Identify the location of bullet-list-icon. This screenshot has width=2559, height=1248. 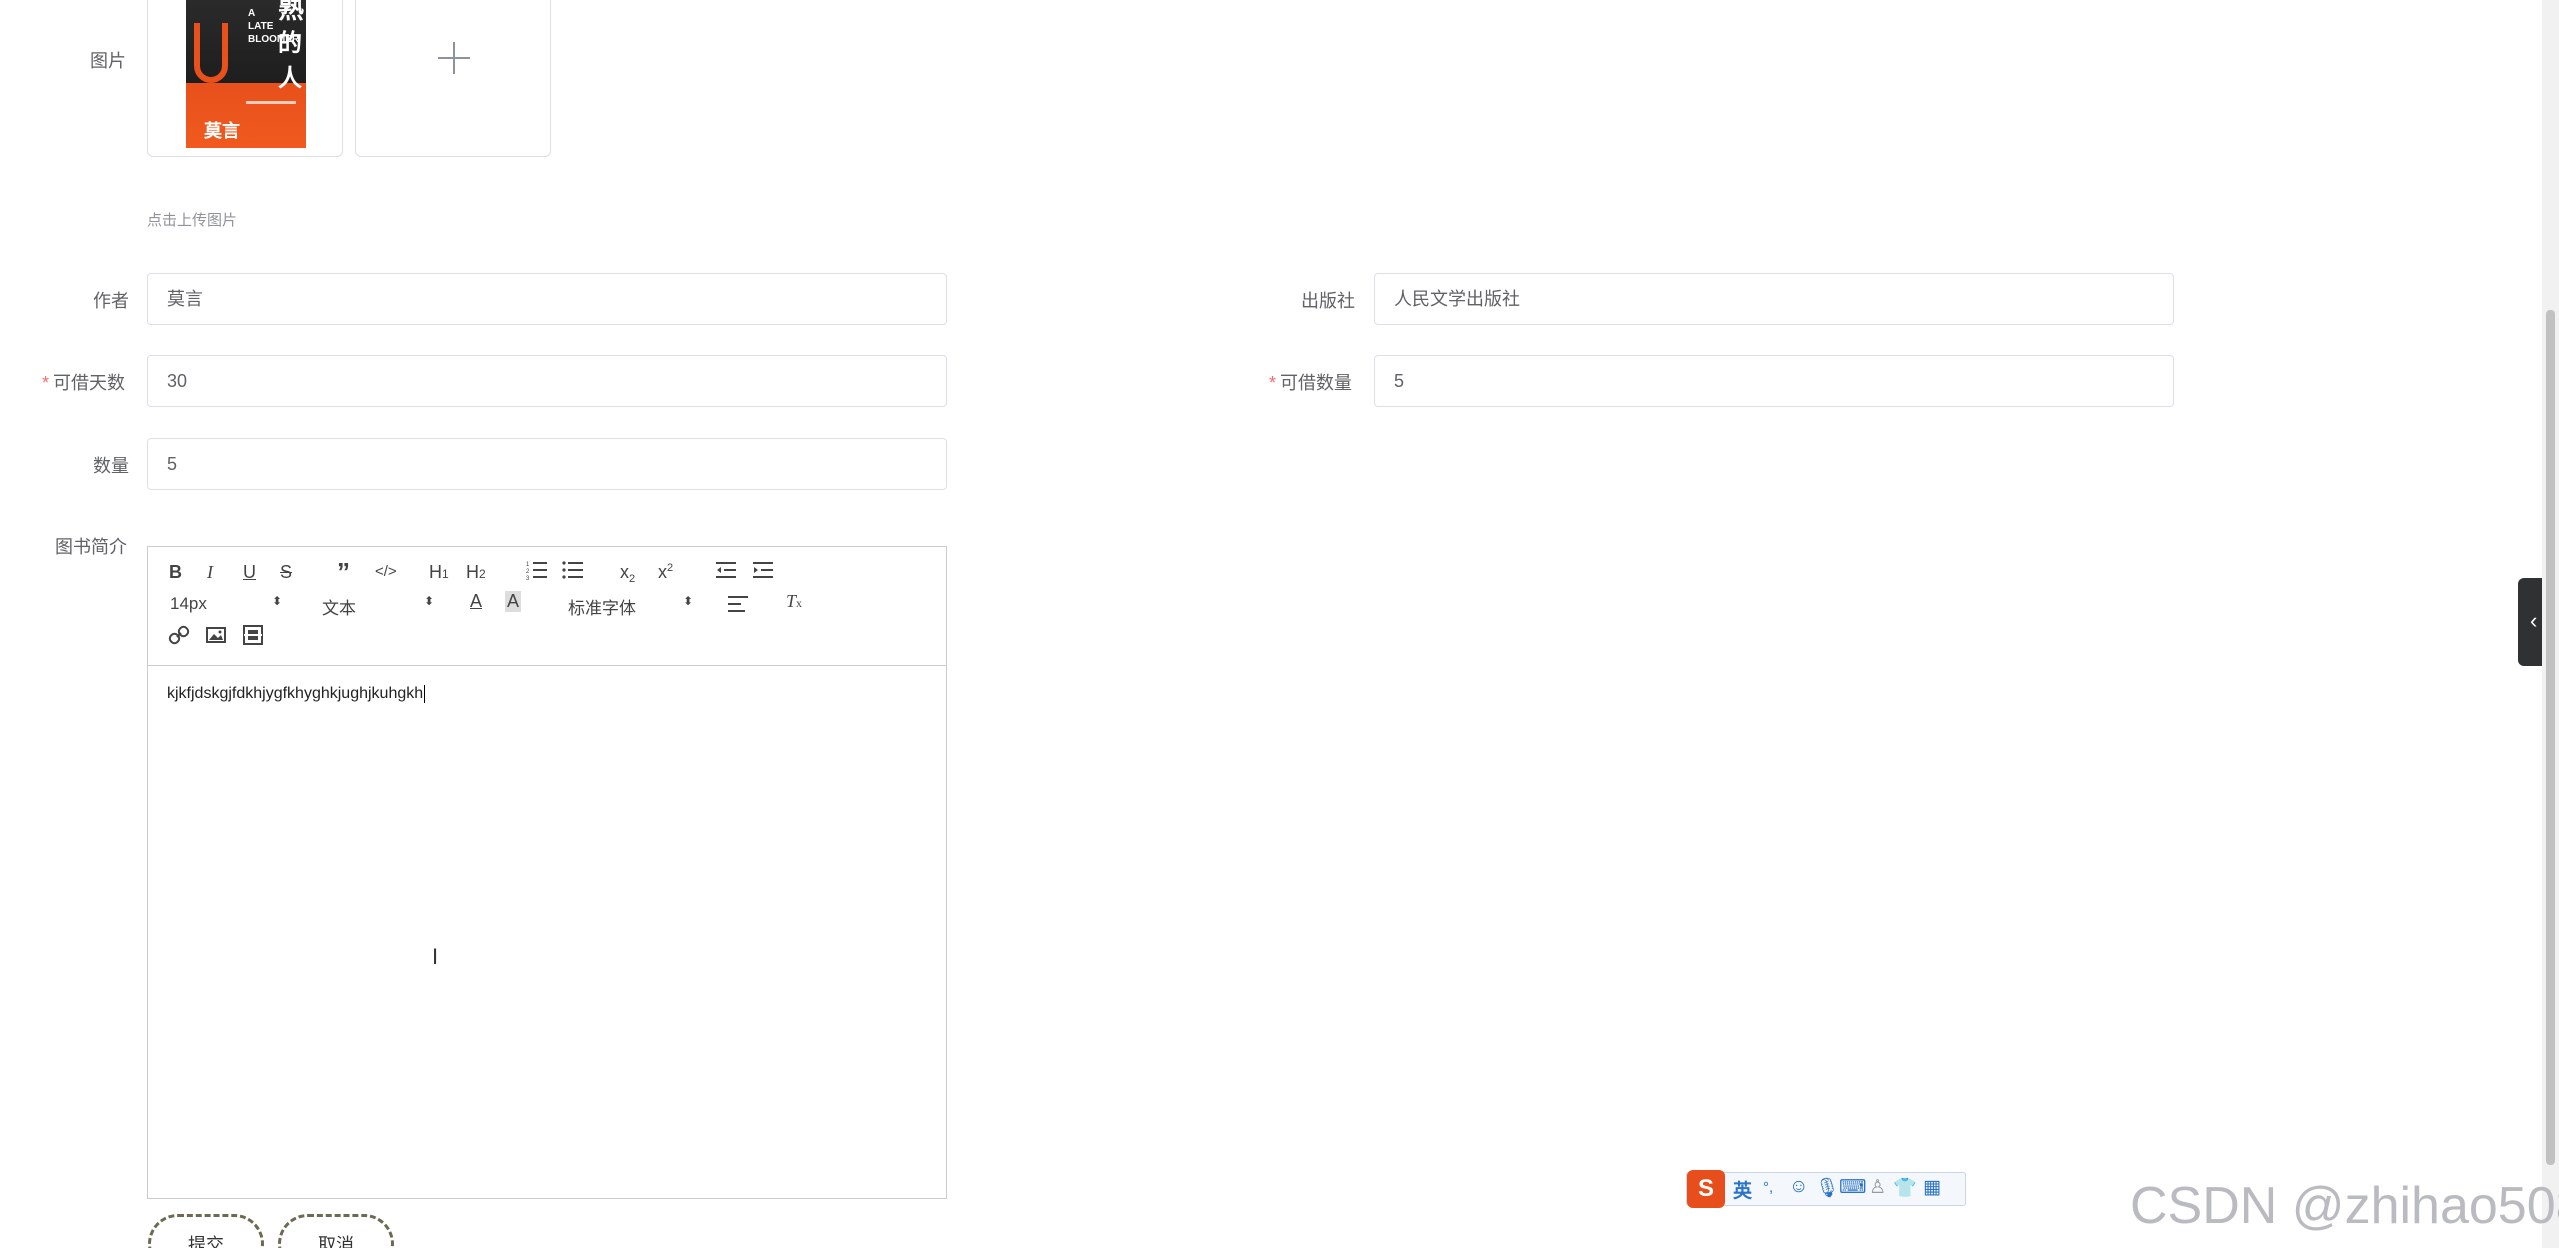
(573, 570).